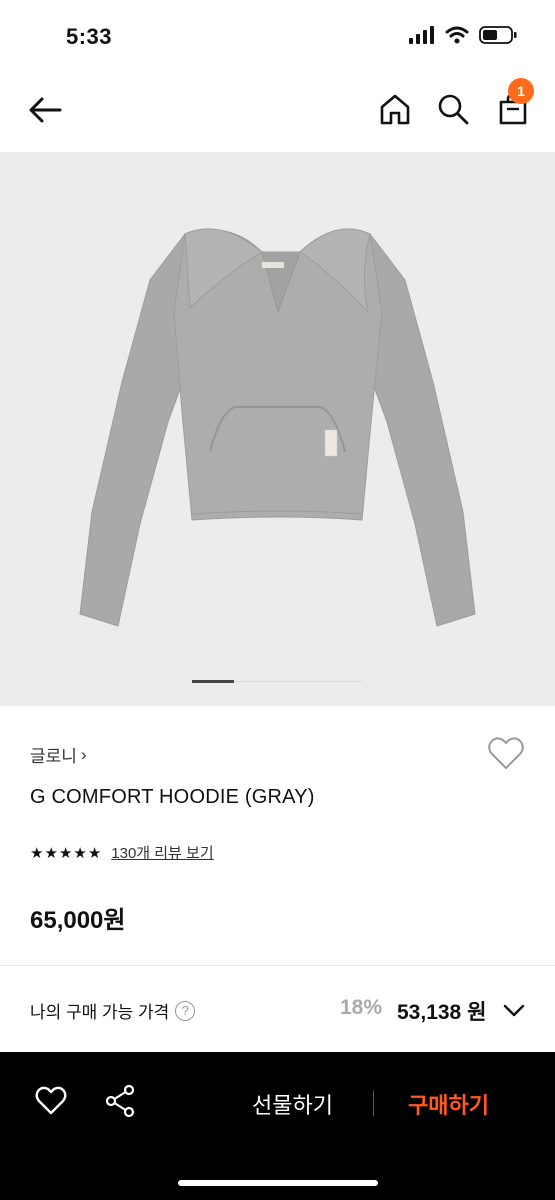  What do you see at coordinates (83, 754) in the screenshot?
I see `chevron-right-icon: ›` at bounding box center [83, 754].